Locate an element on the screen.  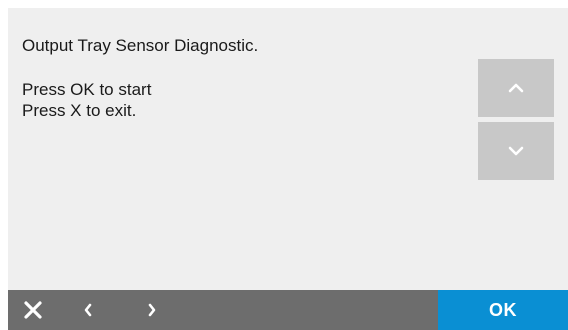
forward-button is located at coordinates (152, 310).